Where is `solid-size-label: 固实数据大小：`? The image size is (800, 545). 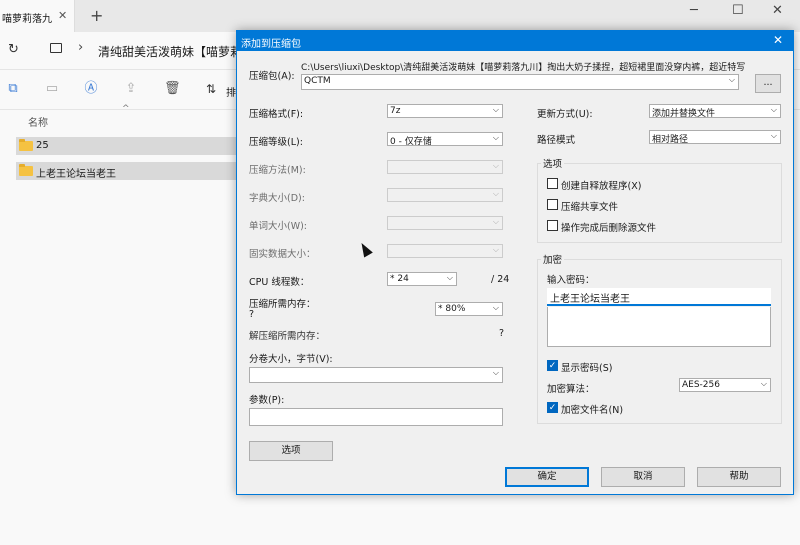 solid-size-label: 固实数据大小： is located at coordinates (282, 254).